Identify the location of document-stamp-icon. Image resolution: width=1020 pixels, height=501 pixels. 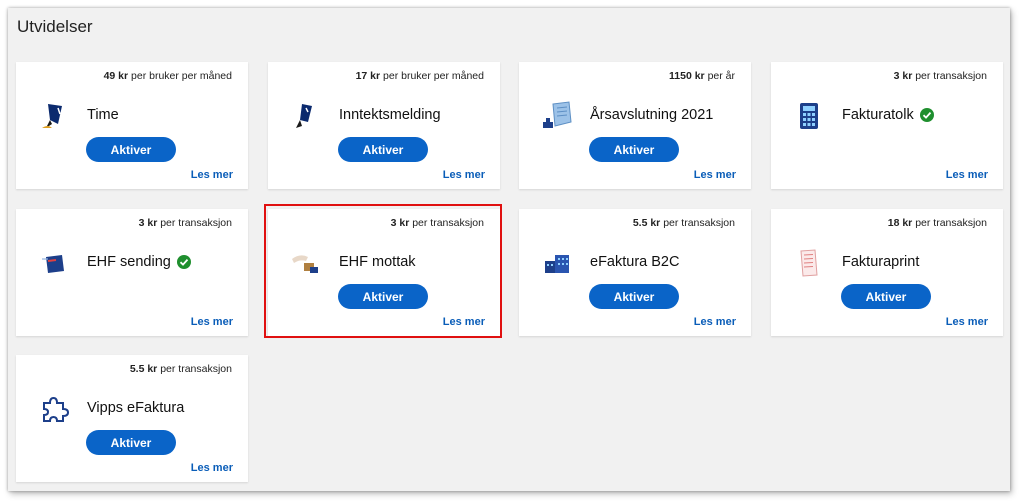
(557, 116).